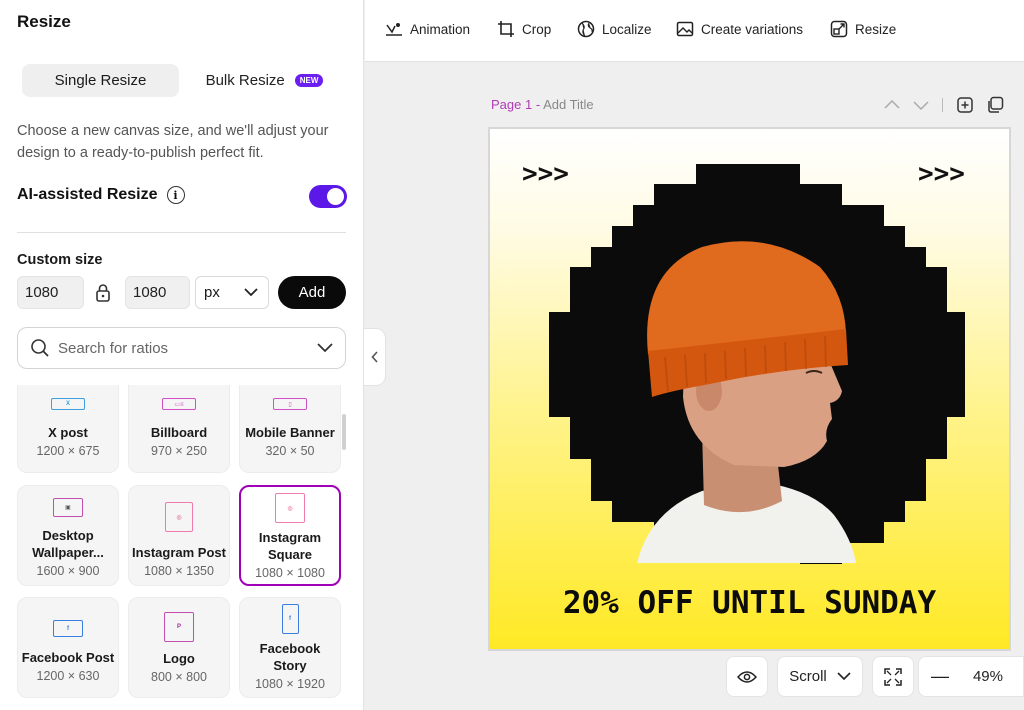 Image resolution: width=1024 pixels, height=710 pixels. Describe the element at coordinates (965, 105) in the screenshot. I see `add-page-icon` at that location.